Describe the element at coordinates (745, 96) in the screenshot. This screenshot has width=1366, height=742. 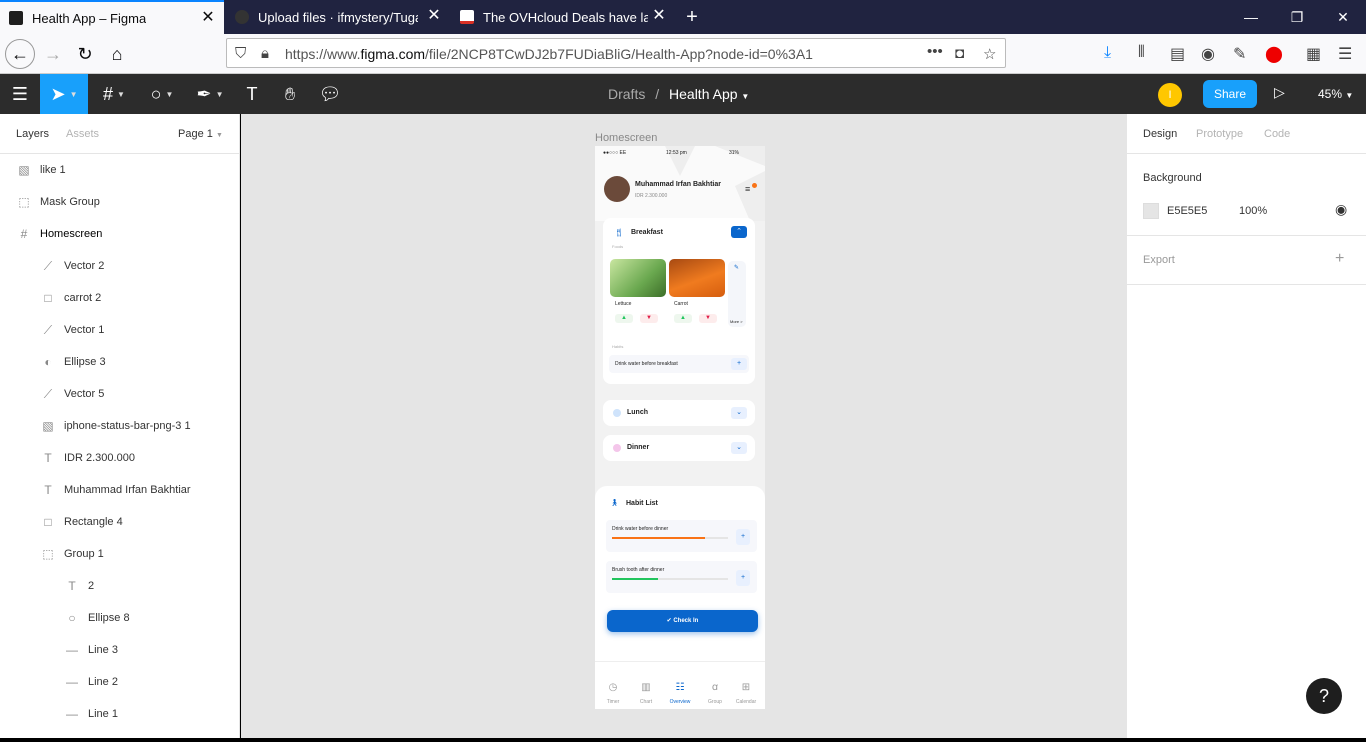
I see `chevron-down-icon: ▼` at that location.